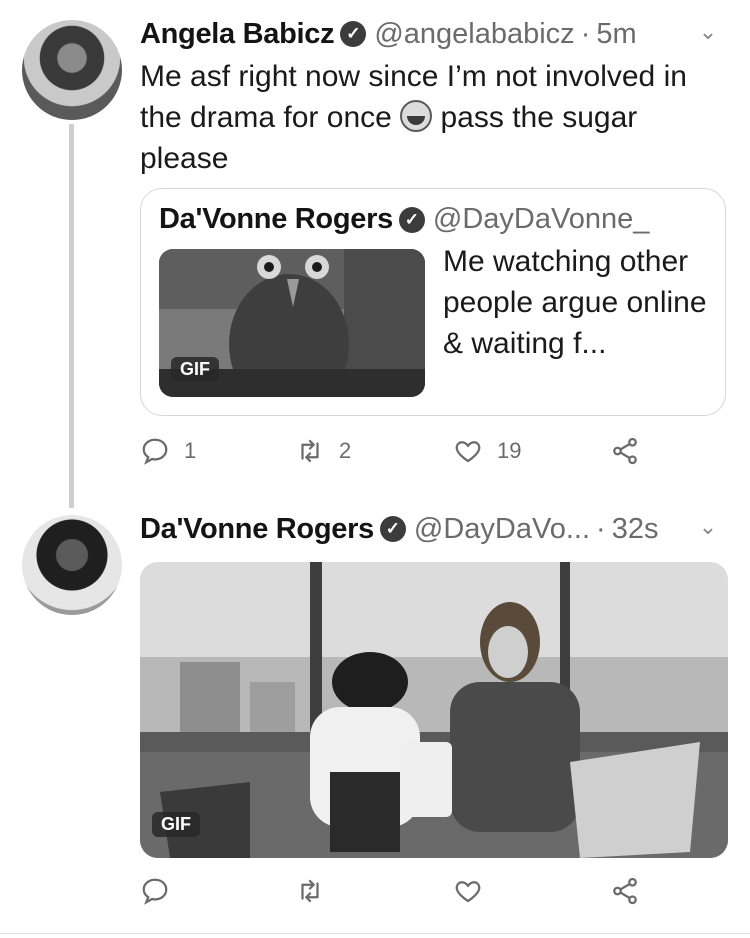 The width and height of the screenshot is (750, 938). Describe the element at coordinates (635, 529) in the screenshot. I see `timestamp: 32s` at that location.